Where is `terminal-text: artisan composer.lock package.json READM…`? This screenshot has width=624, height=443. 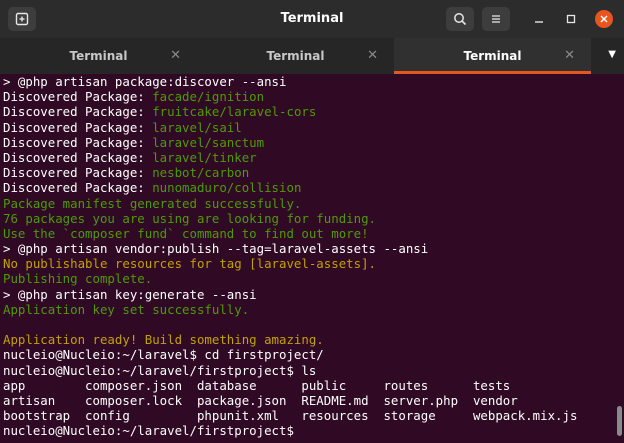
terminal-text: artisan composer.lock package.json READM… is located at coordinates (260, 400).